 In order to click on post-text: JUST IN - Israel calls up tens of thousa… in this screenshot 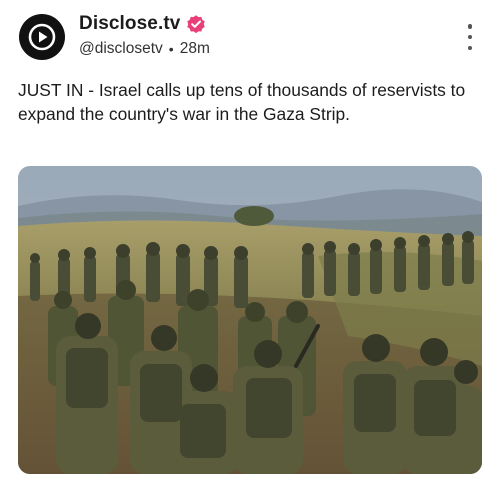, I will do `click(242, 102)`.